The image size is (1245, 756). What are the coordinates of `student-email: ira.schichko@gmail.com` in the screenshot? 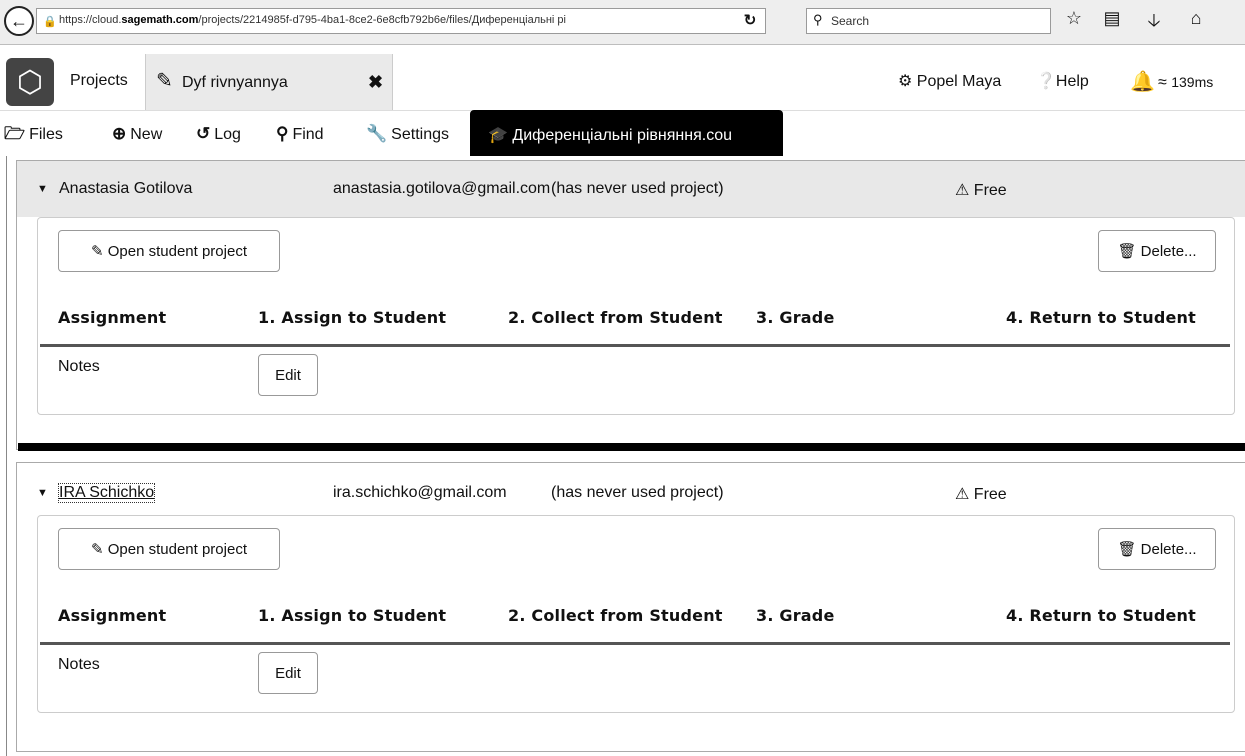 It's located at (420, 492).